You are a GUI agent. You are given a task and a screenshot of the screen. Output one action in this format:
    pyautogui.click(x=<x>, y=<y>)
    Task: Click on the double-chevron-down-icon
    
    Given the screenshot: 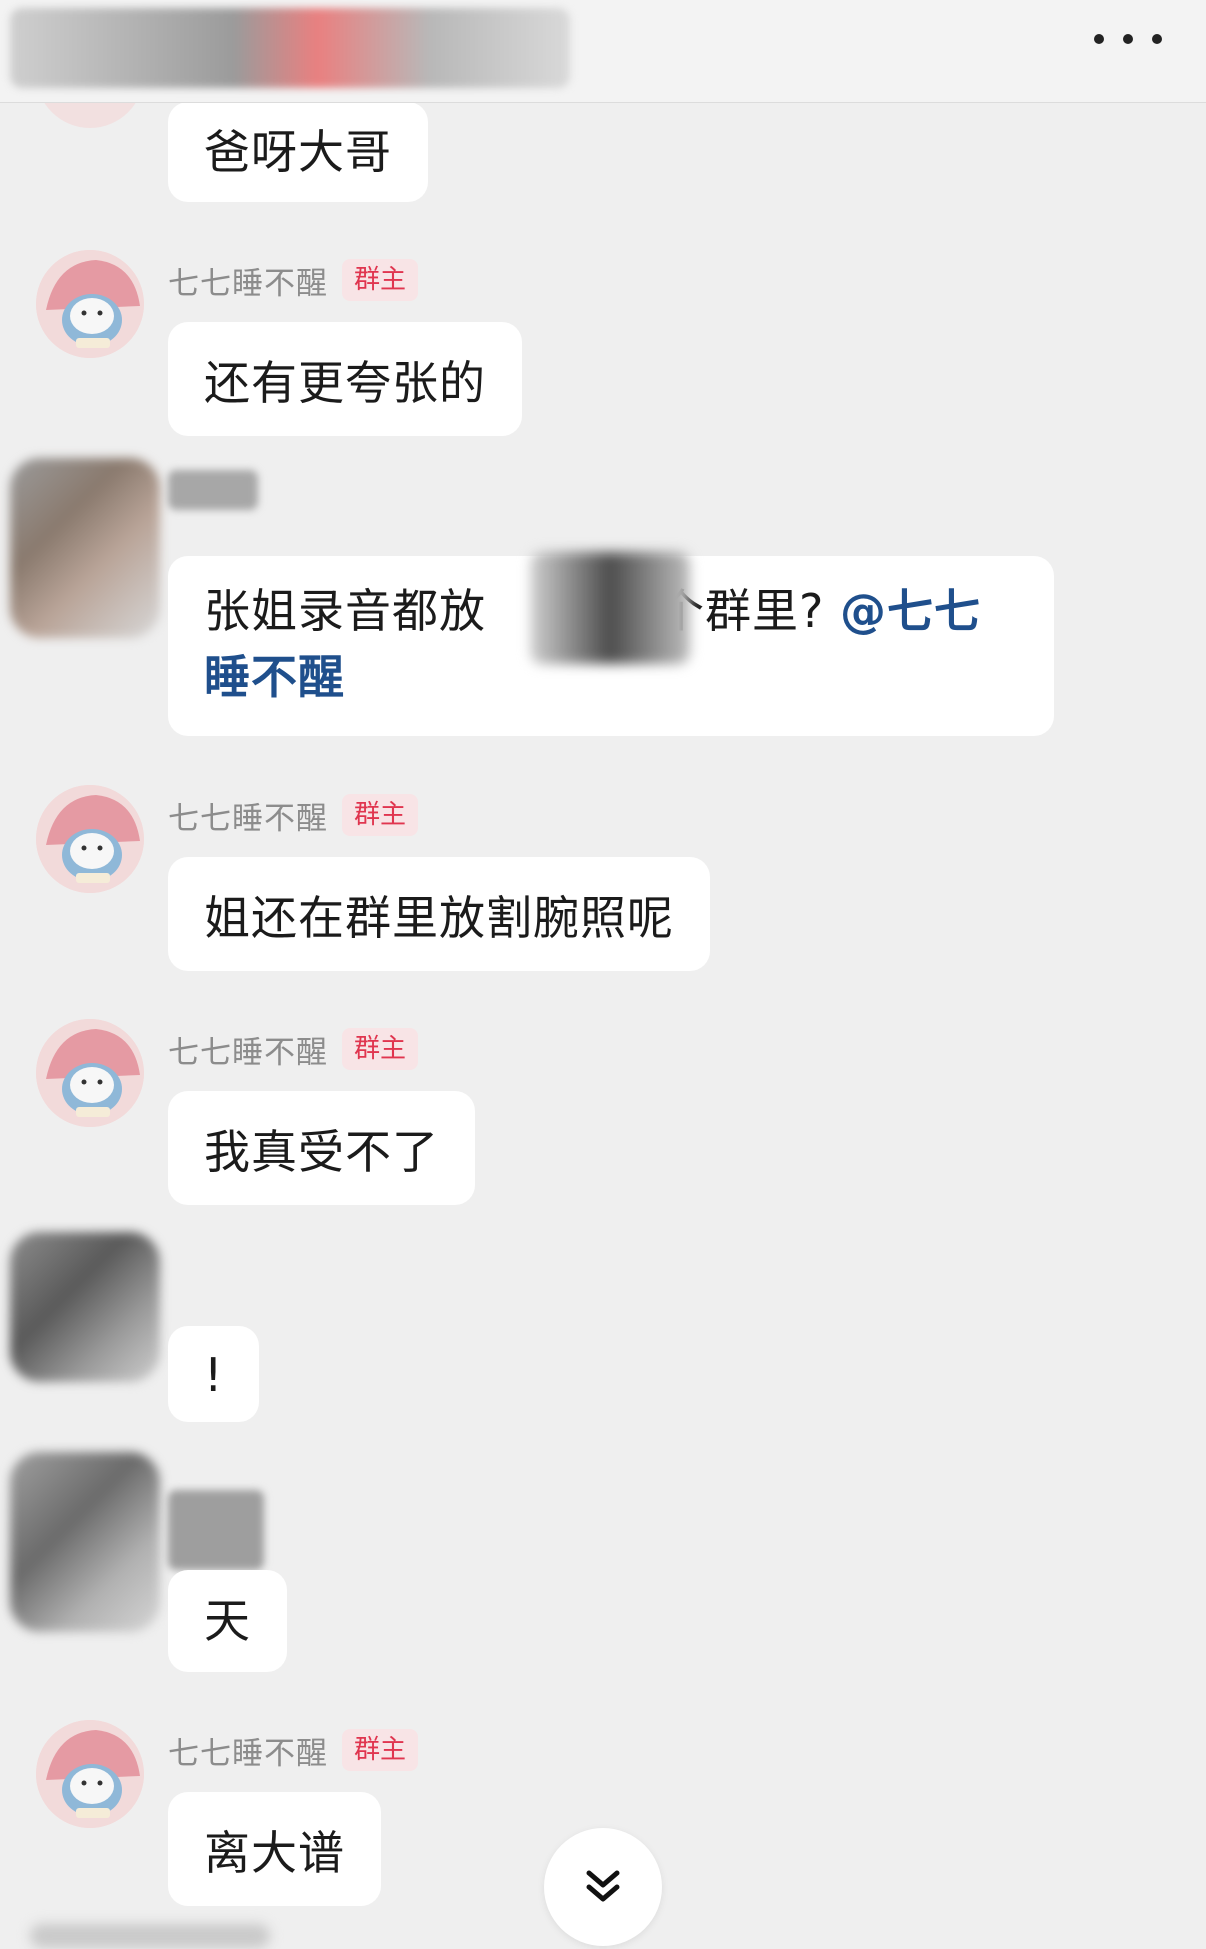 What is the action you would take?
    pyautogui.click(x=603, y=1886)
    